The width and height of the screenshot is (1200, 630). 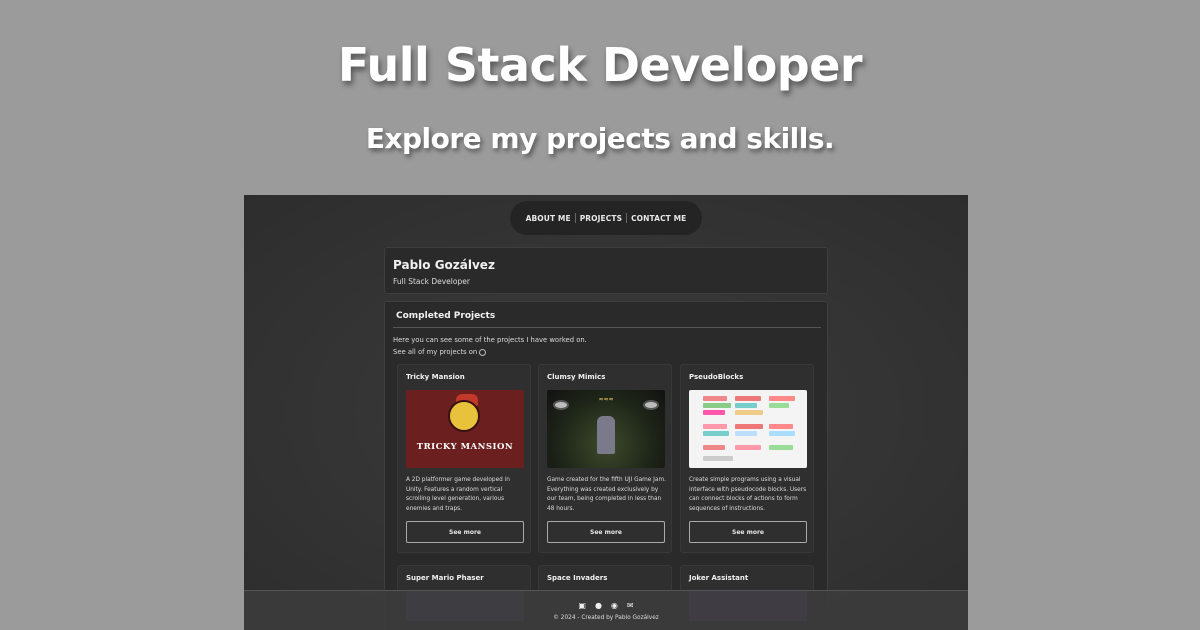 I want to click on project-image: ≈≈≈, so click(x=606, y=429).